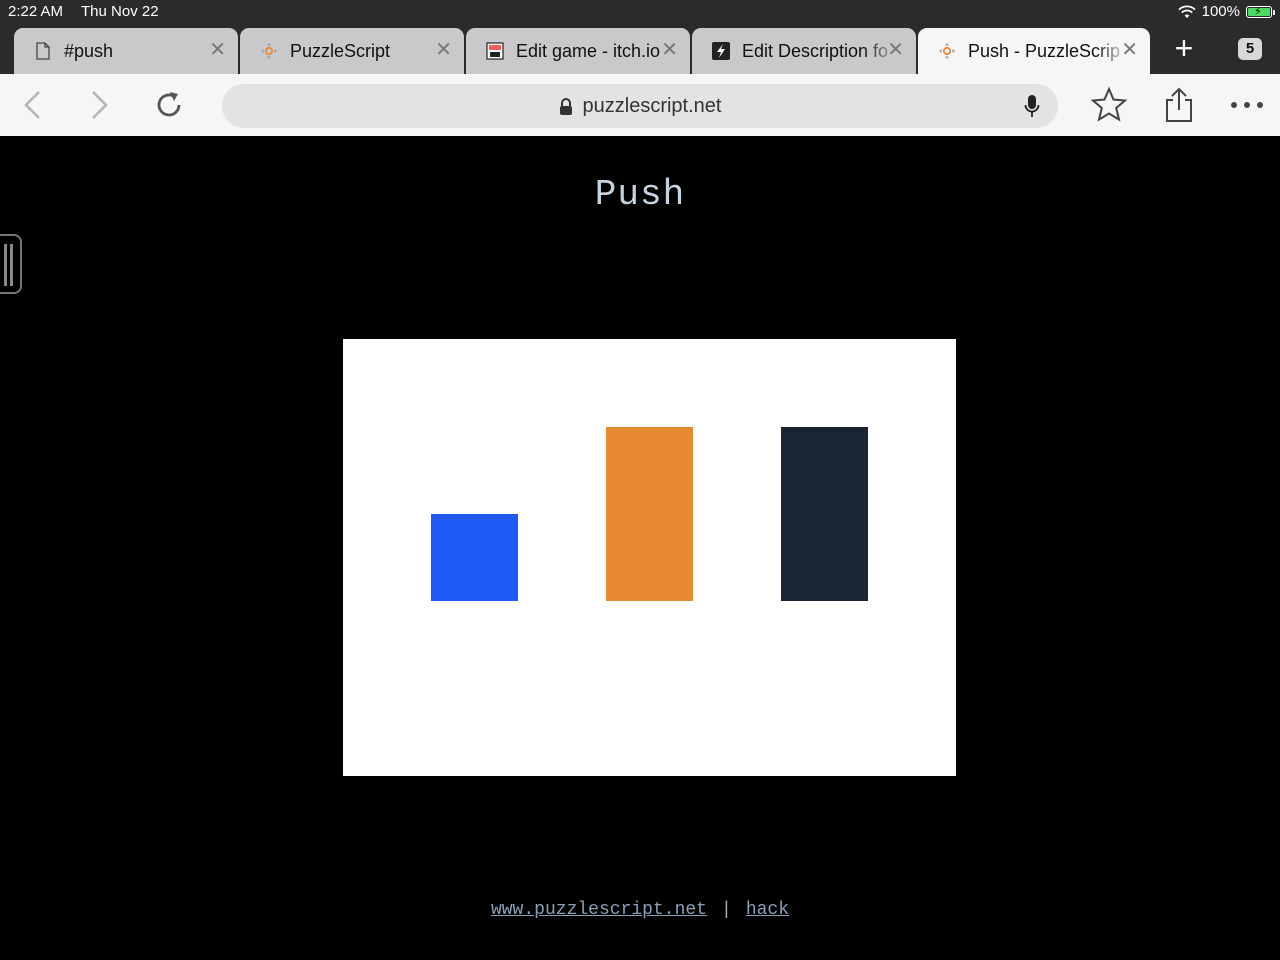 This screenshot has width=1280, height=960. What do you see at coordinates (43, 51) in the screenshot?
I see `page-icon` at bounding box center [43, 51].